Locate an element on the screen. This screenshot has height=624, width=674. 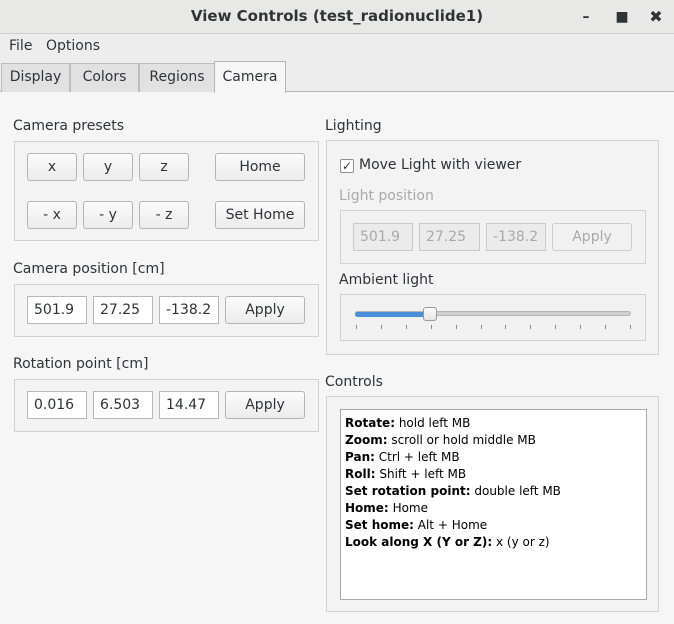
rotation-point-group: 0.016 6.503 14.47 Apply is located at coordinates (166, 405).